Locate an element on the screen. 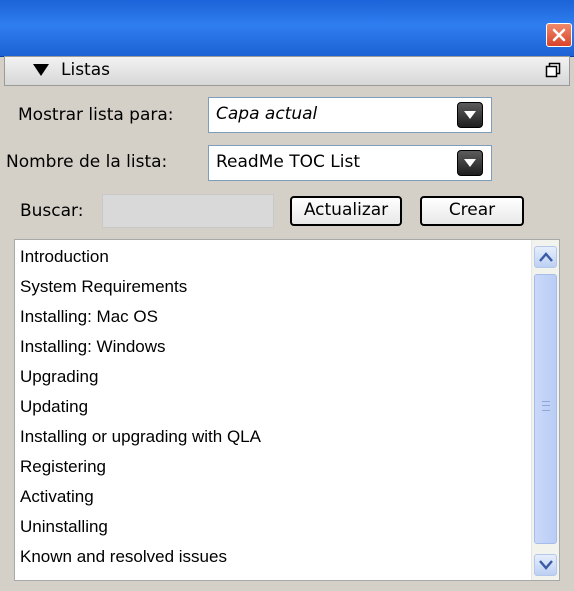 The image size is (574, 591). scrollbar-thumb is located at coordinates (545, 409).